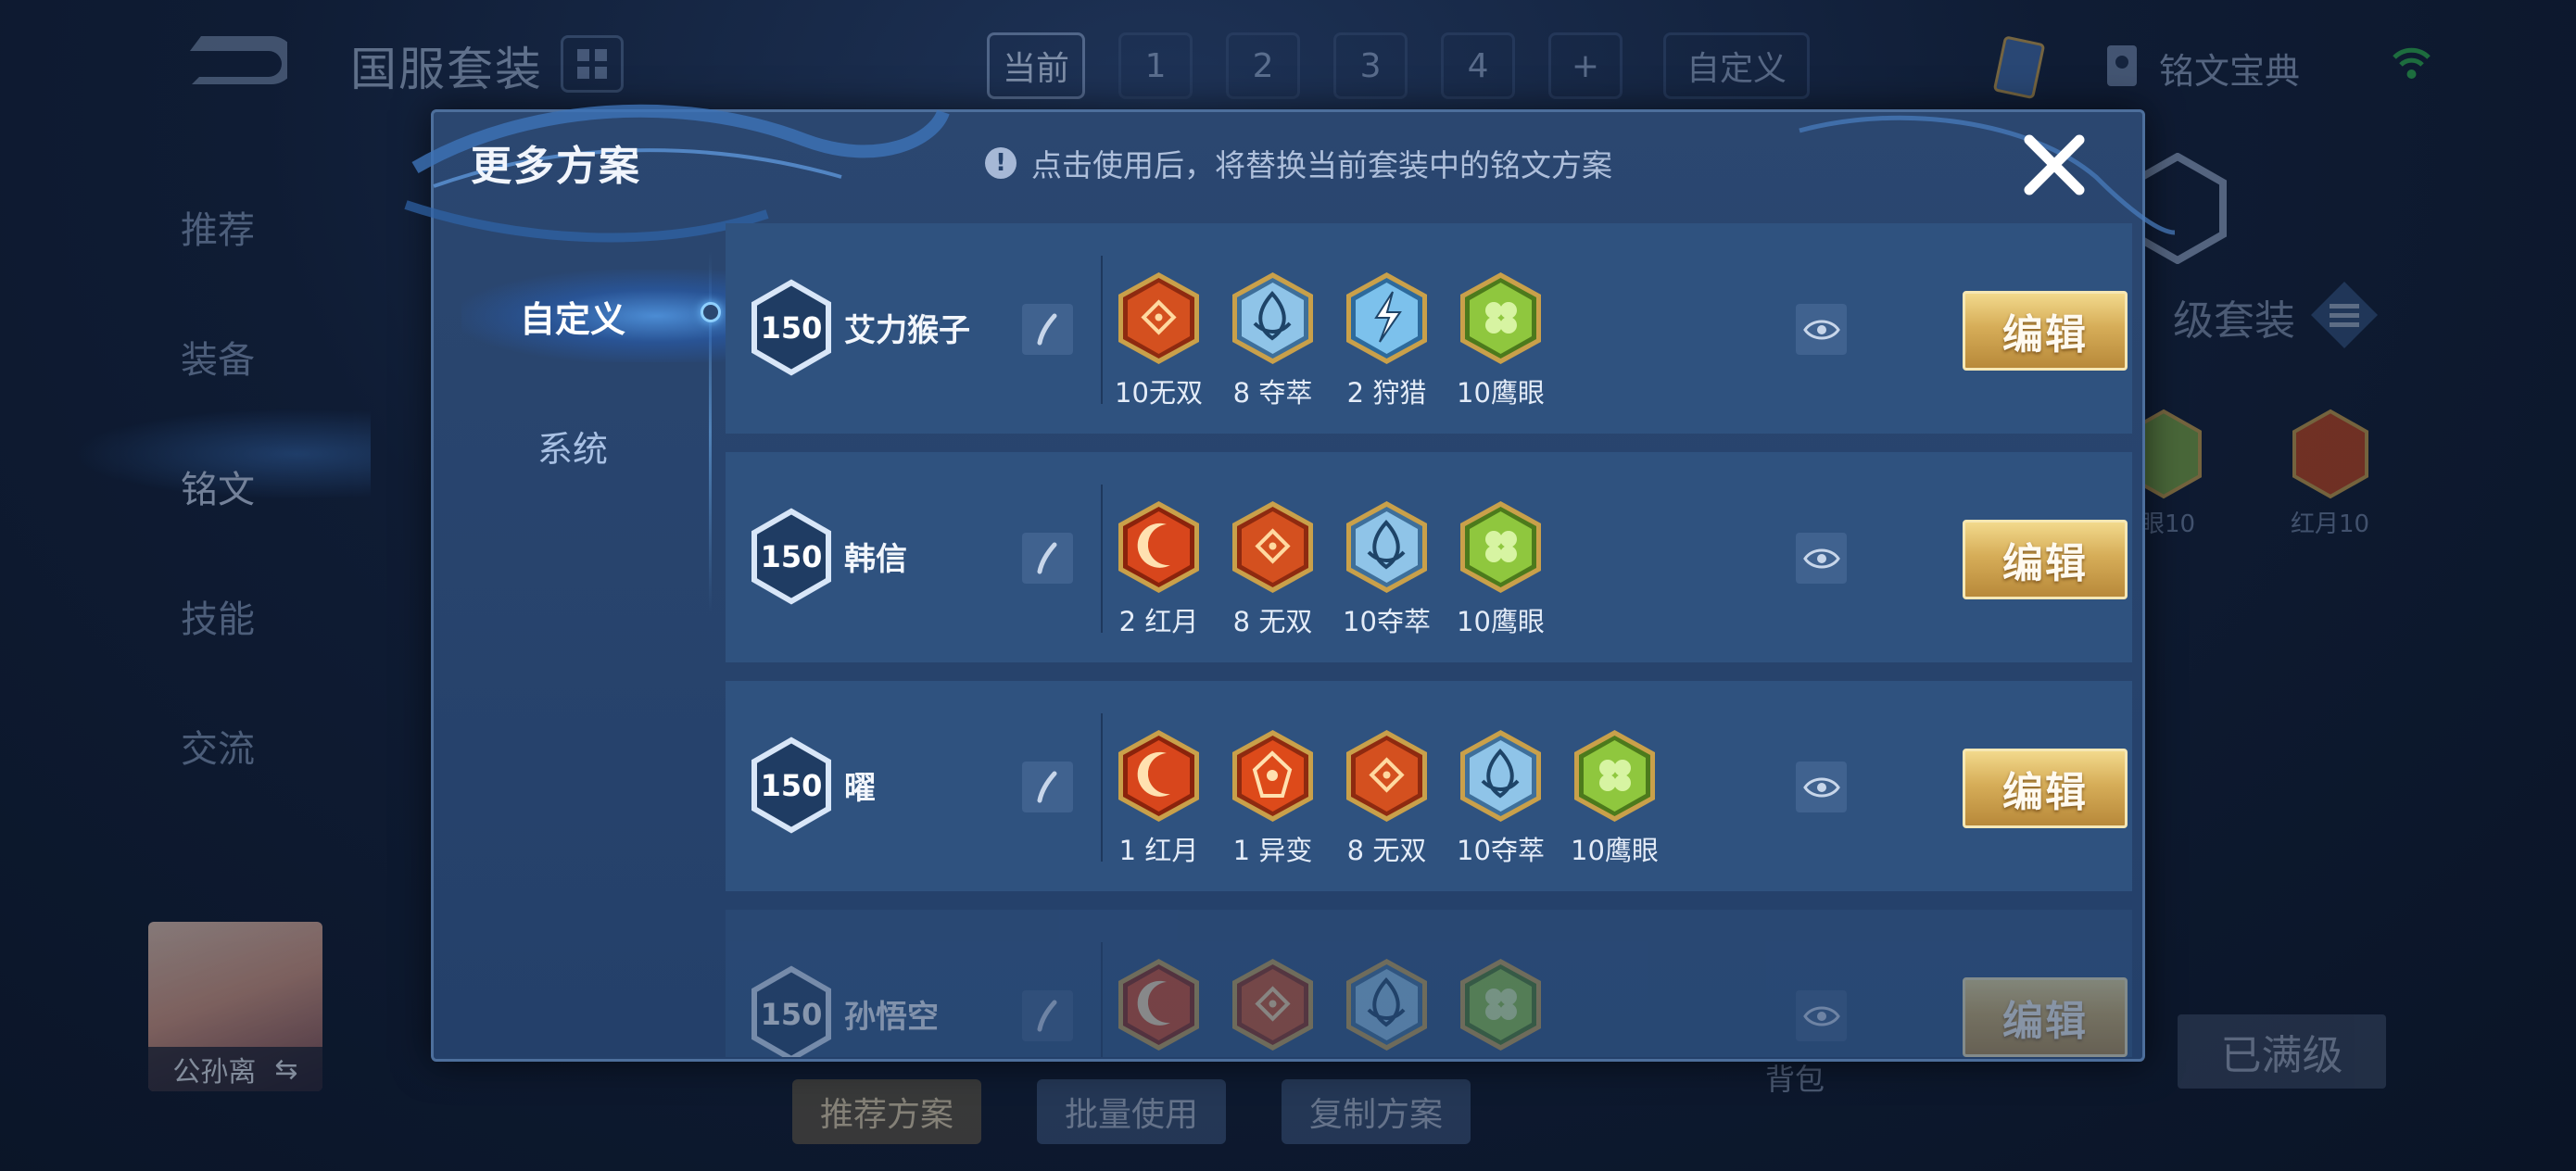 The width and height of the screenshot is (2576, 1171). I want to click on tab-plan-4: 4, so click(1479, 66).